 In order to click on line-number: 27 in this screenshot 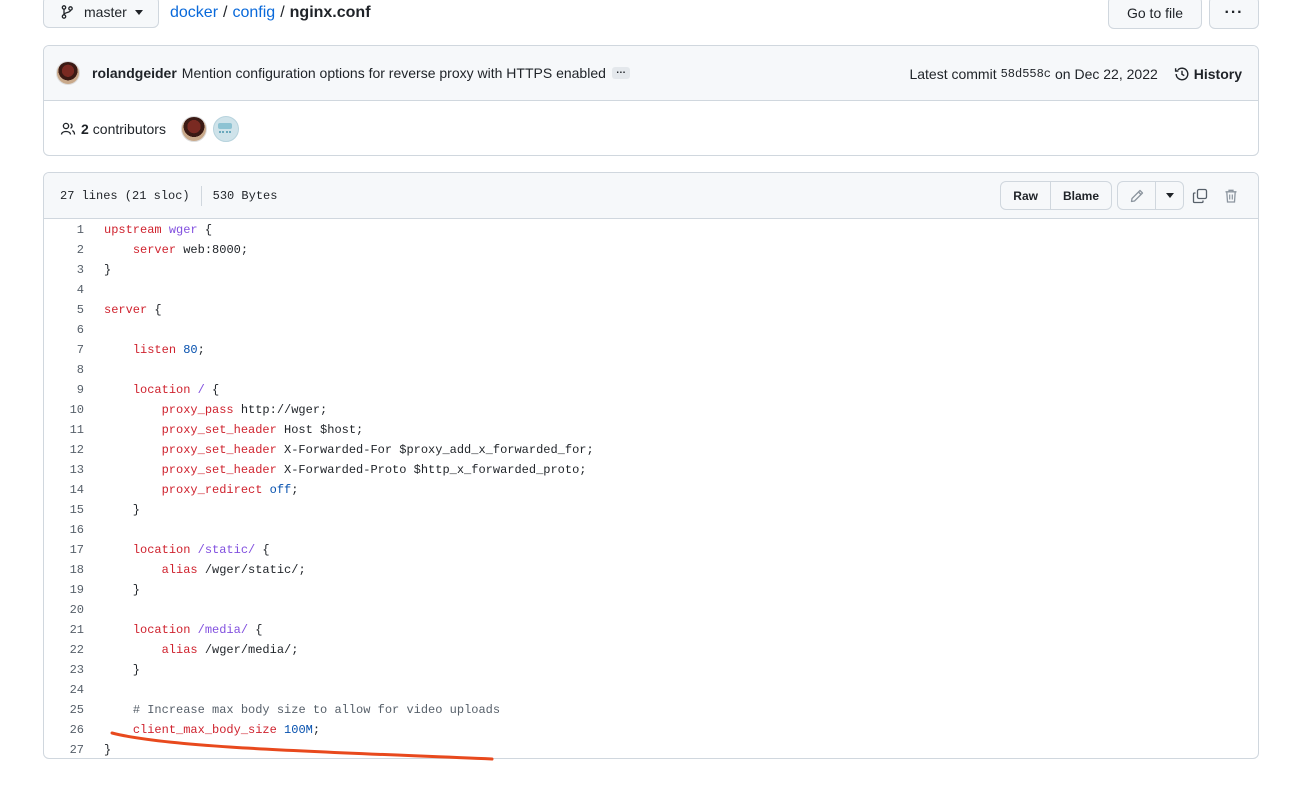, I will do `click(64, 750)`.